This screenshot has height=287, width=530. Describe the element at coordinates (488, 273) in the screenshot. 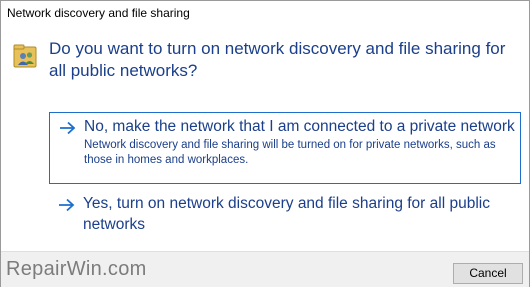

I see `cancel-button: Cancel` at that location.